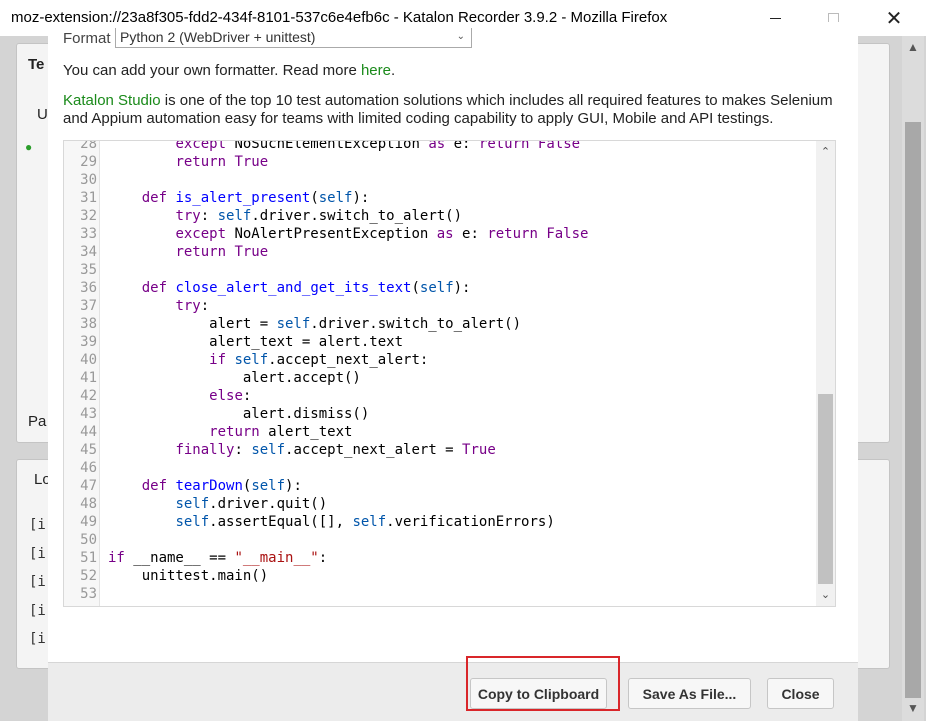 This screenshot has height=721, width=926. Describe the element at coordinates (88, 146) in the screenshot. I see `line-number: 28` at that location.